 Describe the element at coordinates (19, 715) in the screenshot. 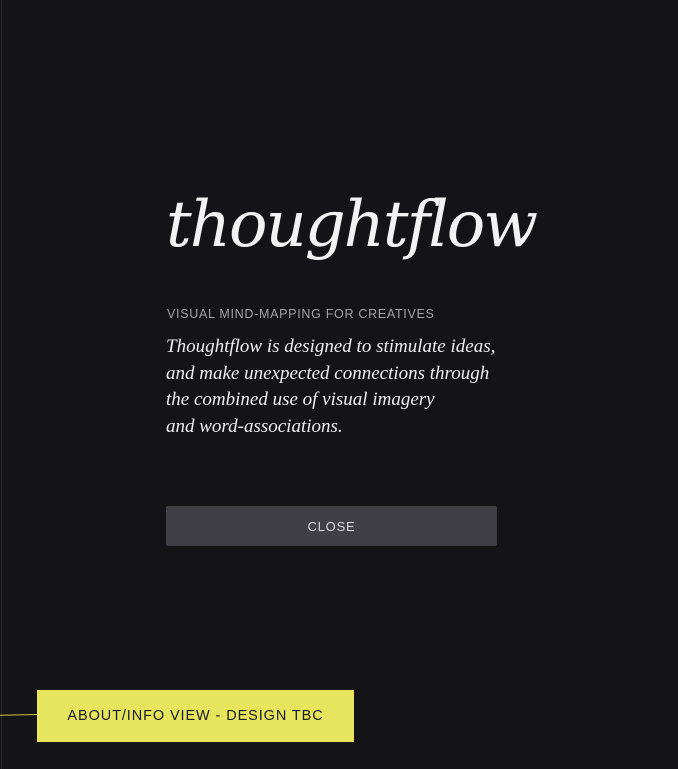

I see `annotation-connector-line` at that location.